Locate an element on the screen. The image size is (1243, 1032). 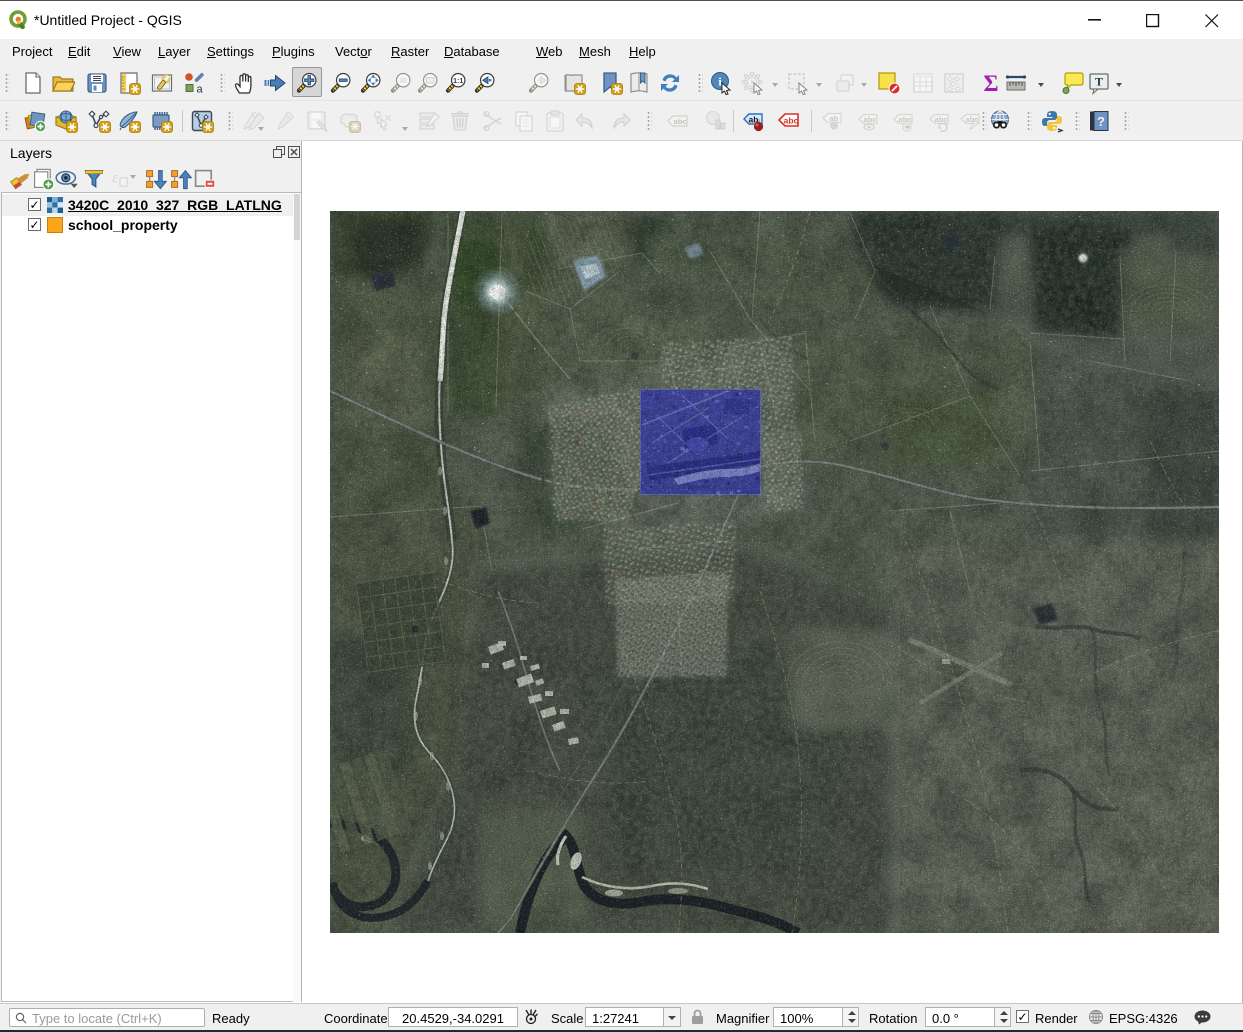
svg-text: T is located at coordinates (1099, 82).